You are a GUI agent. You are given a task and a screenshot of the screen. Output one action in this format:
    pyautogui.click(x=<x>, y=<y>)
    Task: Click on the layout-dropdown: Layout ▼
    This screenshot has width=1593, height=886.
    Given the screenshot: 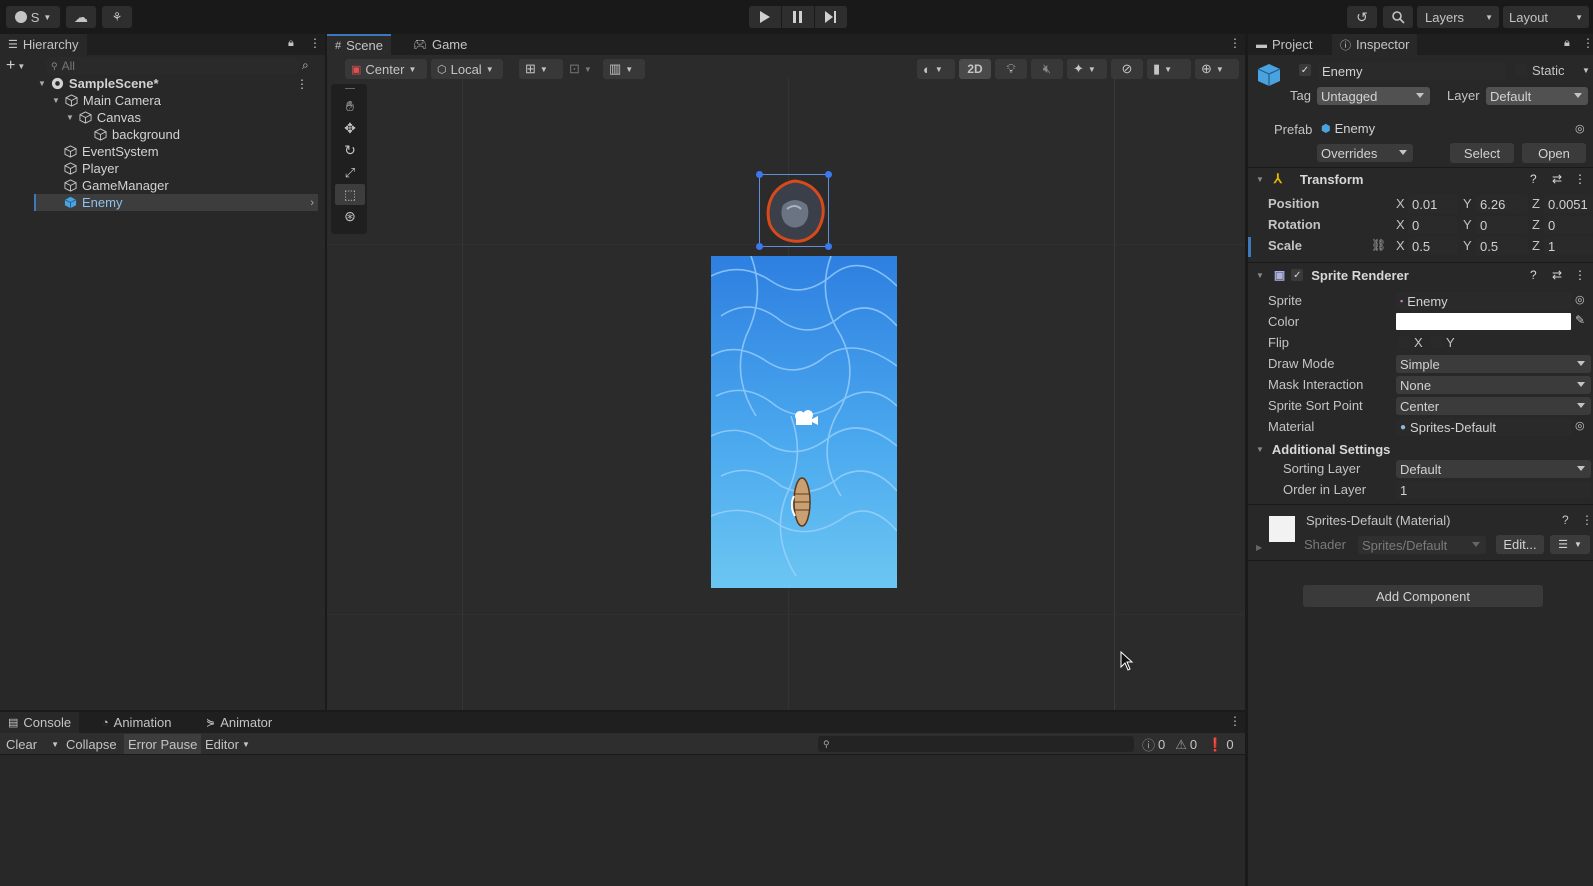 What is the action you would take?
    pyautogui.click(x=1546, y=17)
    